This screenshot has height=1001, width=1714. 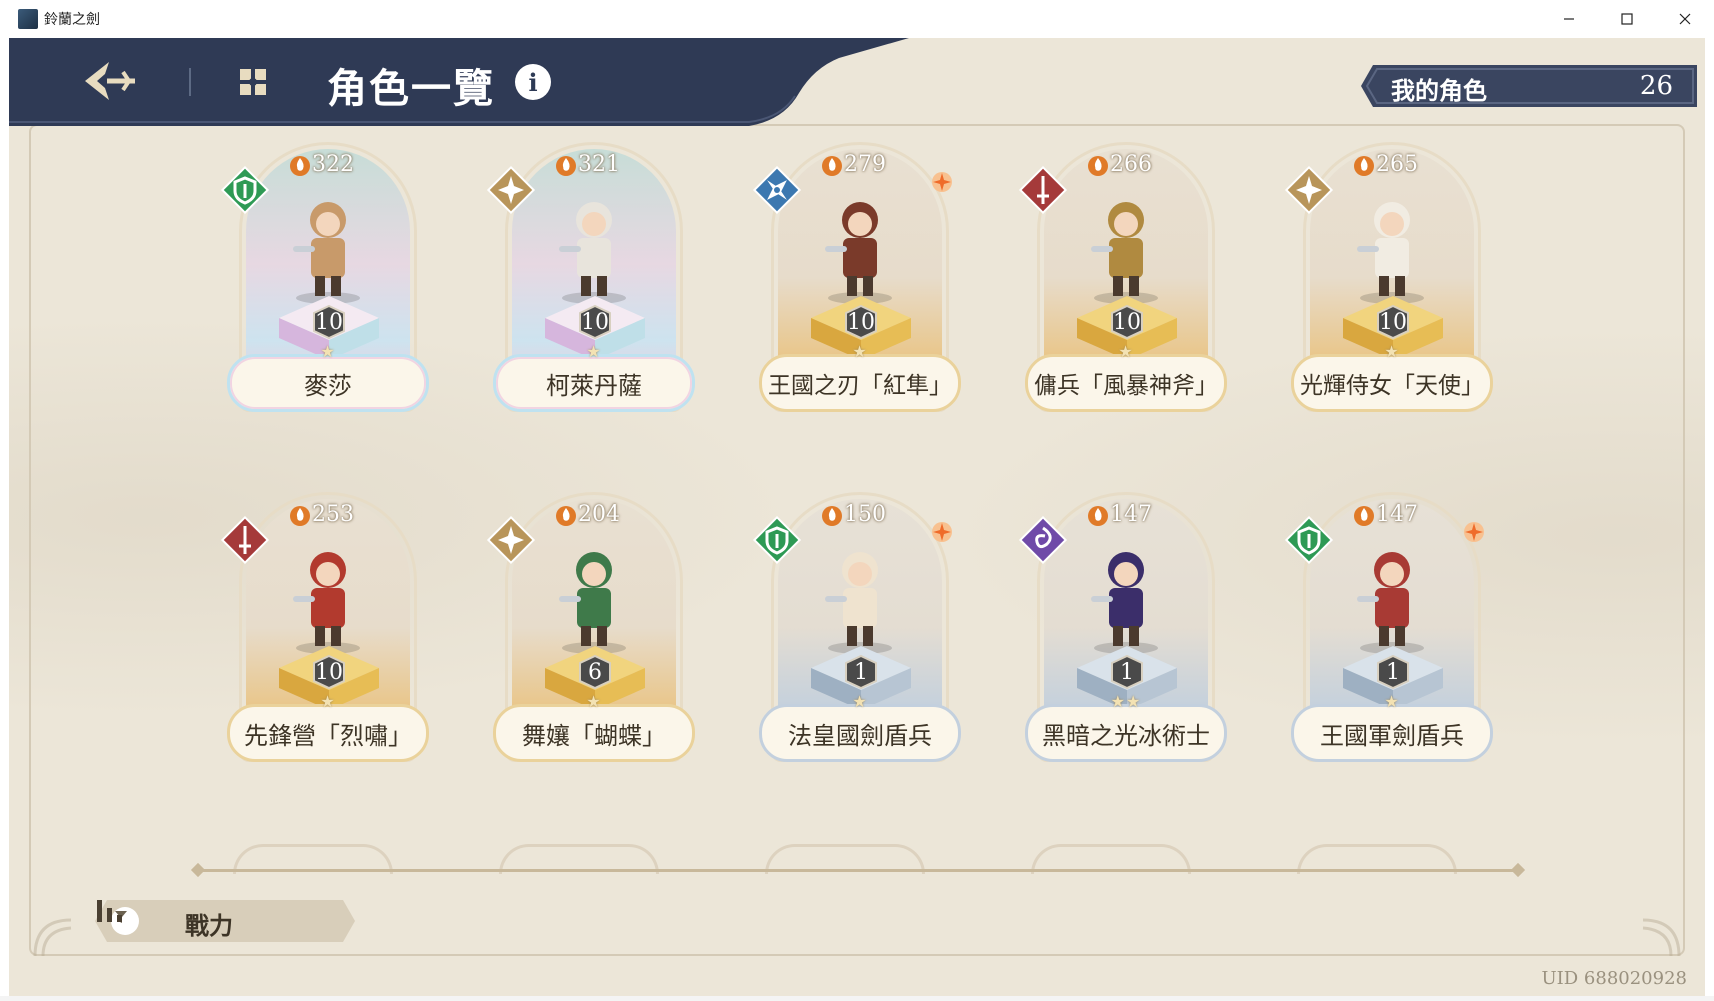 I want to click on level-badge: 6, so click(x=595, y=672).